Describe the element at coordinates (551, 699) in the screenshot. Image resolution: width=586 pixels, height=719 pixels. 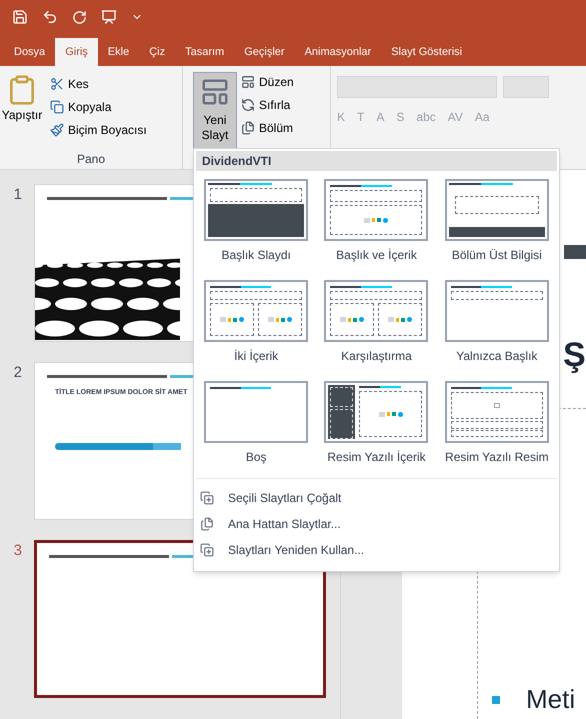
I see `bullet-text: Meti` at that location.